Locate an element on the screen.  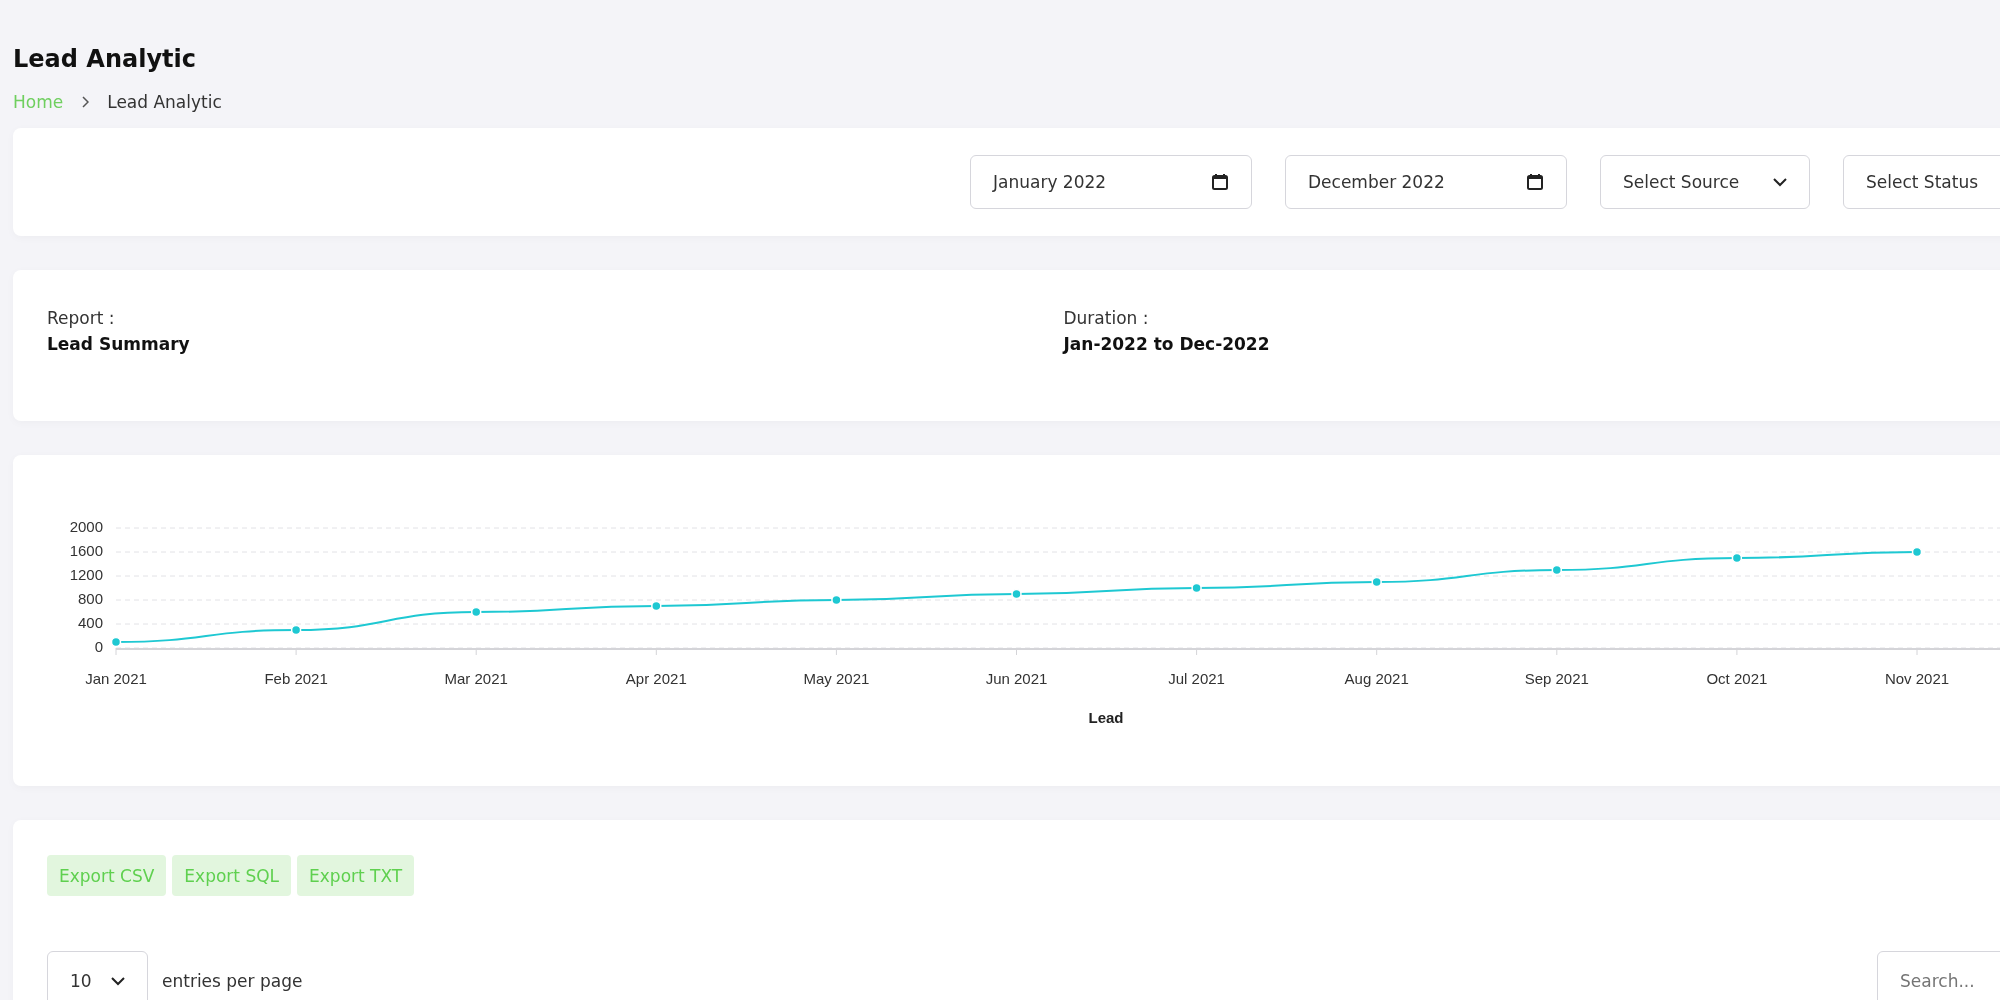
x-axis-label: Jul 2021 is located at coordinates (1196, 678).